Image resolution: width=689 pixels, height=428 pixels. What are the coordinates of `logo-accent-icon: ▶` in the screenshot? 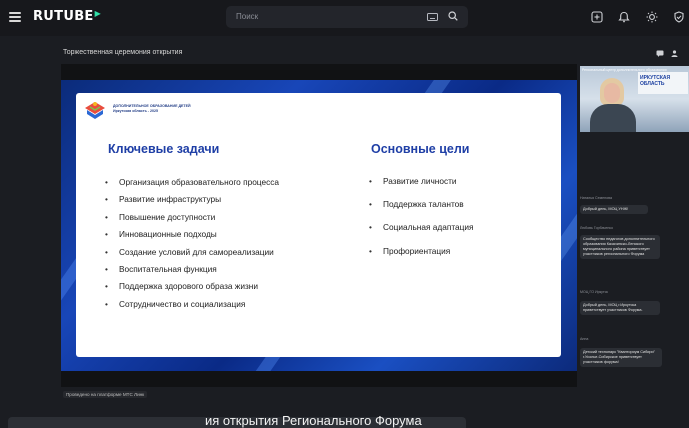 It's located at (98, 13).